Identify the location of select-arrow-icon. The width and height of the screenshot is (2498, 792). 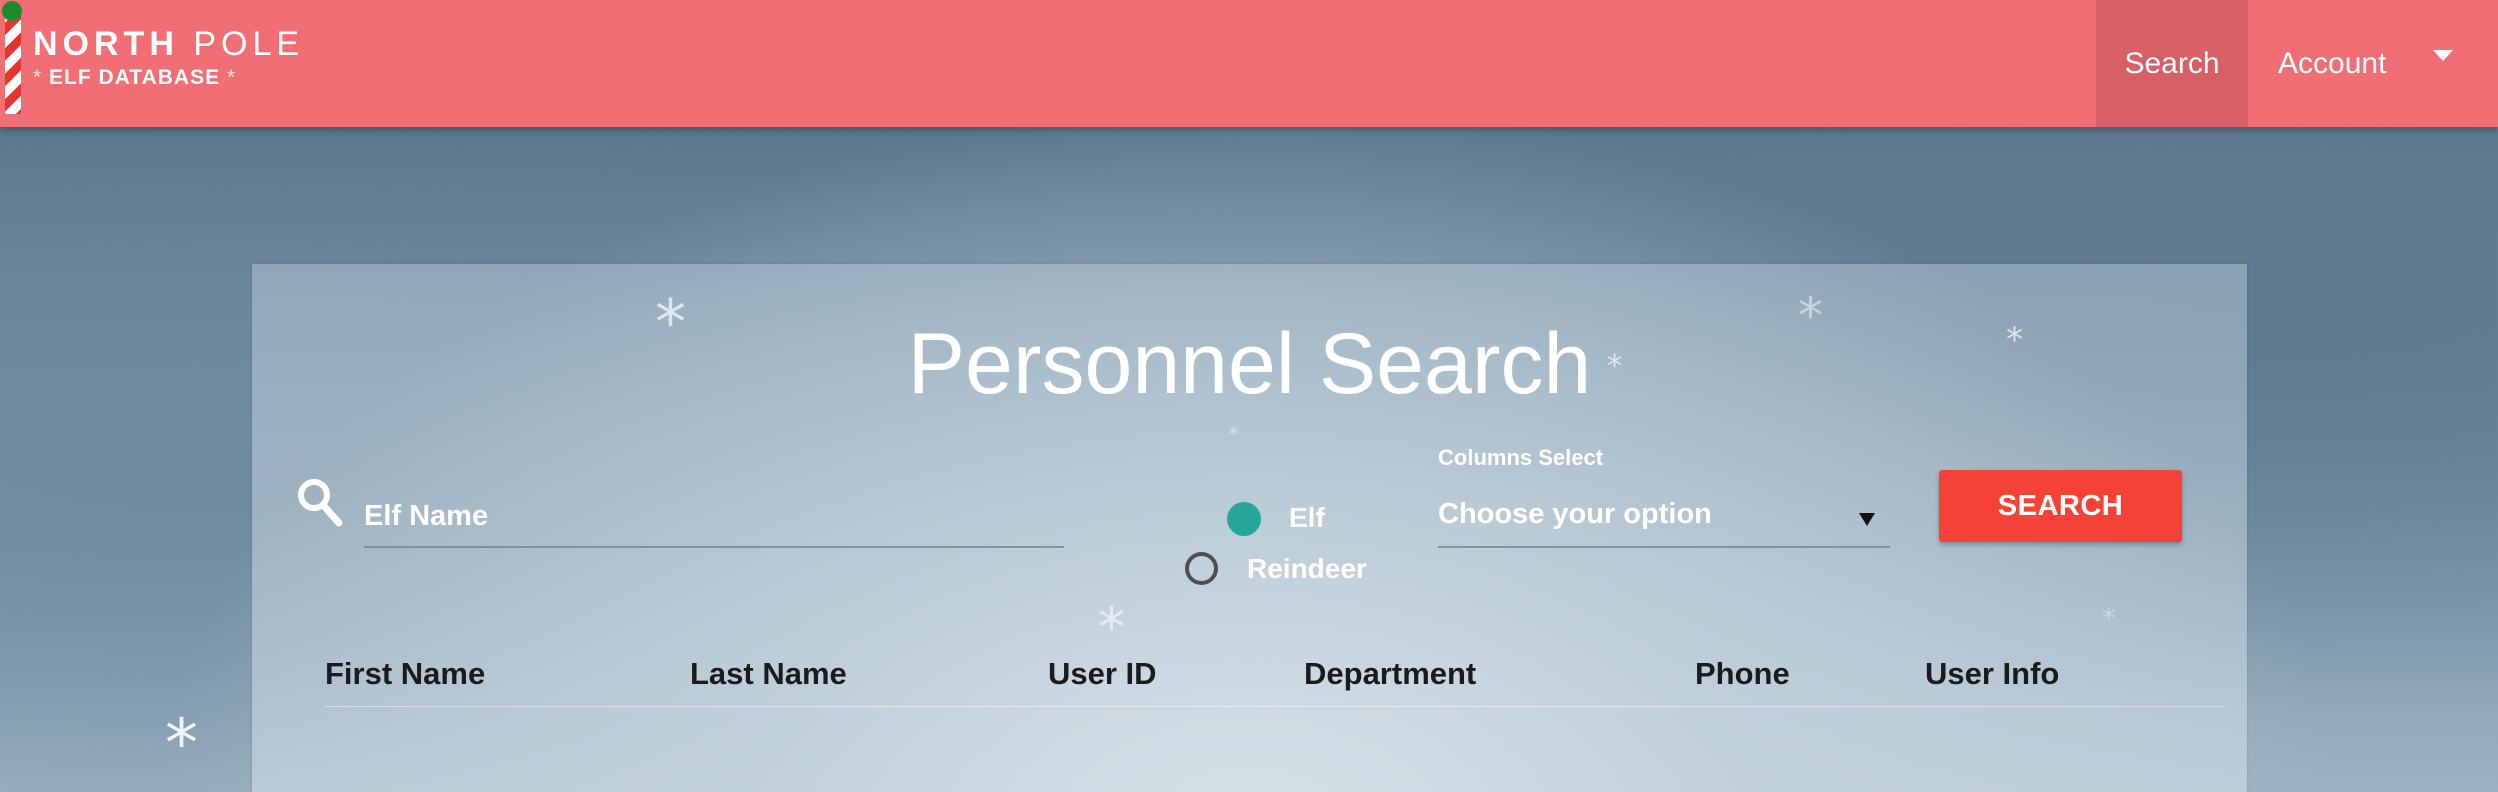
(1867, 519).